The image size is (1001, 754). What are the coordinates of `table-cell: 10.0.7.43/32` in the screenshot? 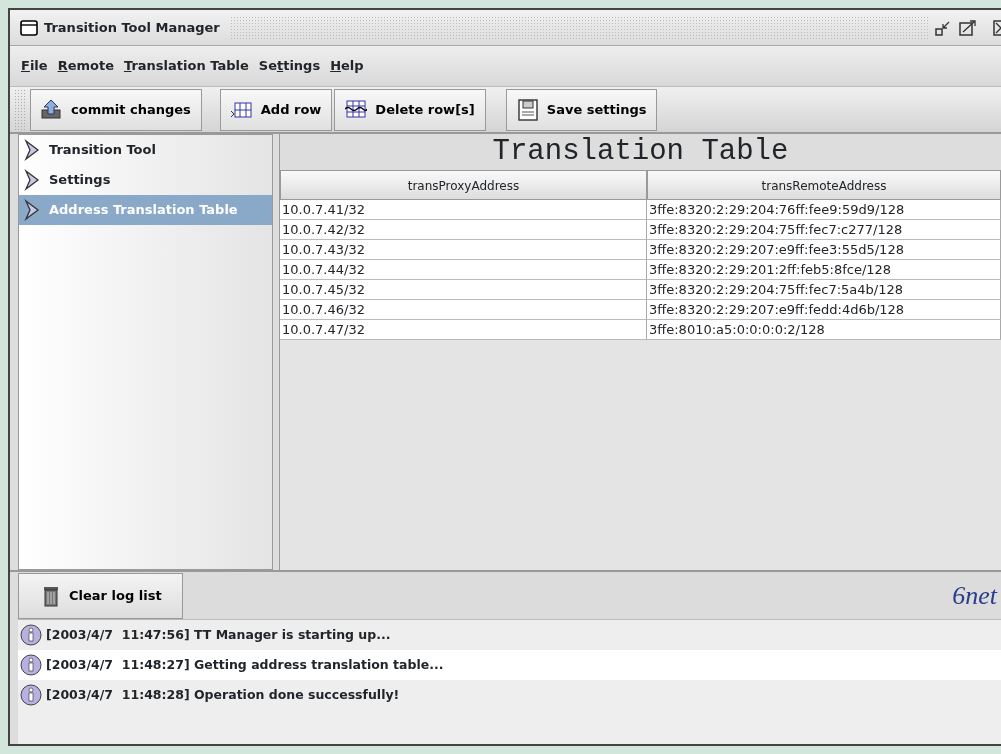 It's located at (463, 250).